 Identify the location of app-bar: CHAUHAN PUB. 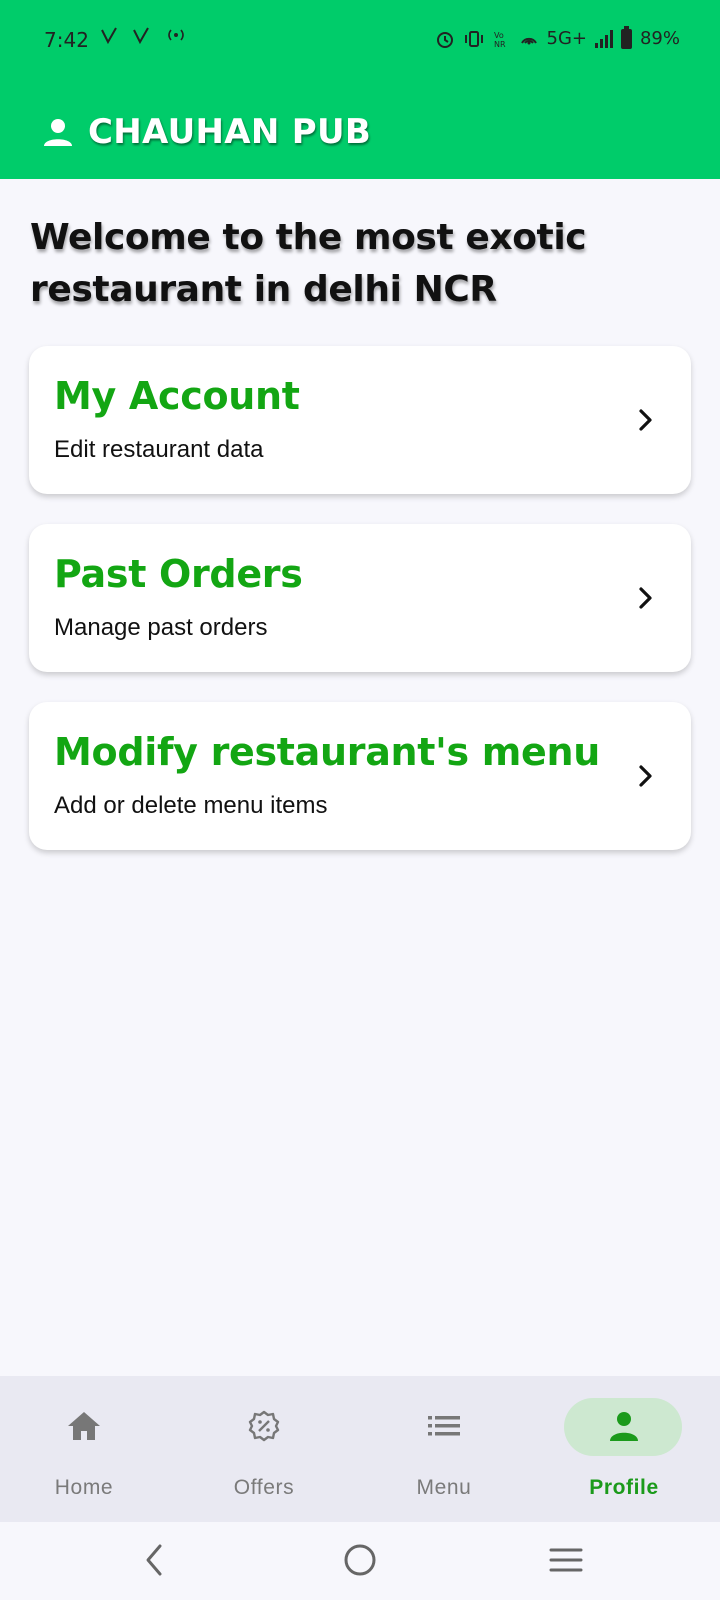
(360, 131).